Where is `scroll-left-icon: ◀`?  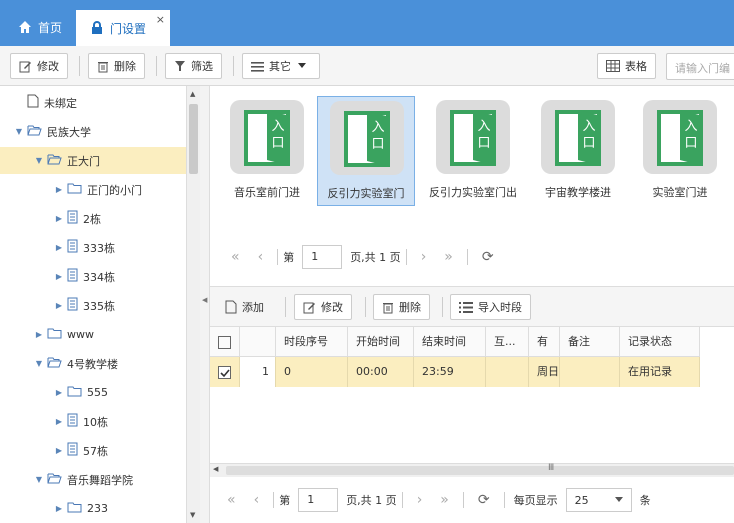
scroll-left-icon: ◀ is located at coordinates (215, 469).